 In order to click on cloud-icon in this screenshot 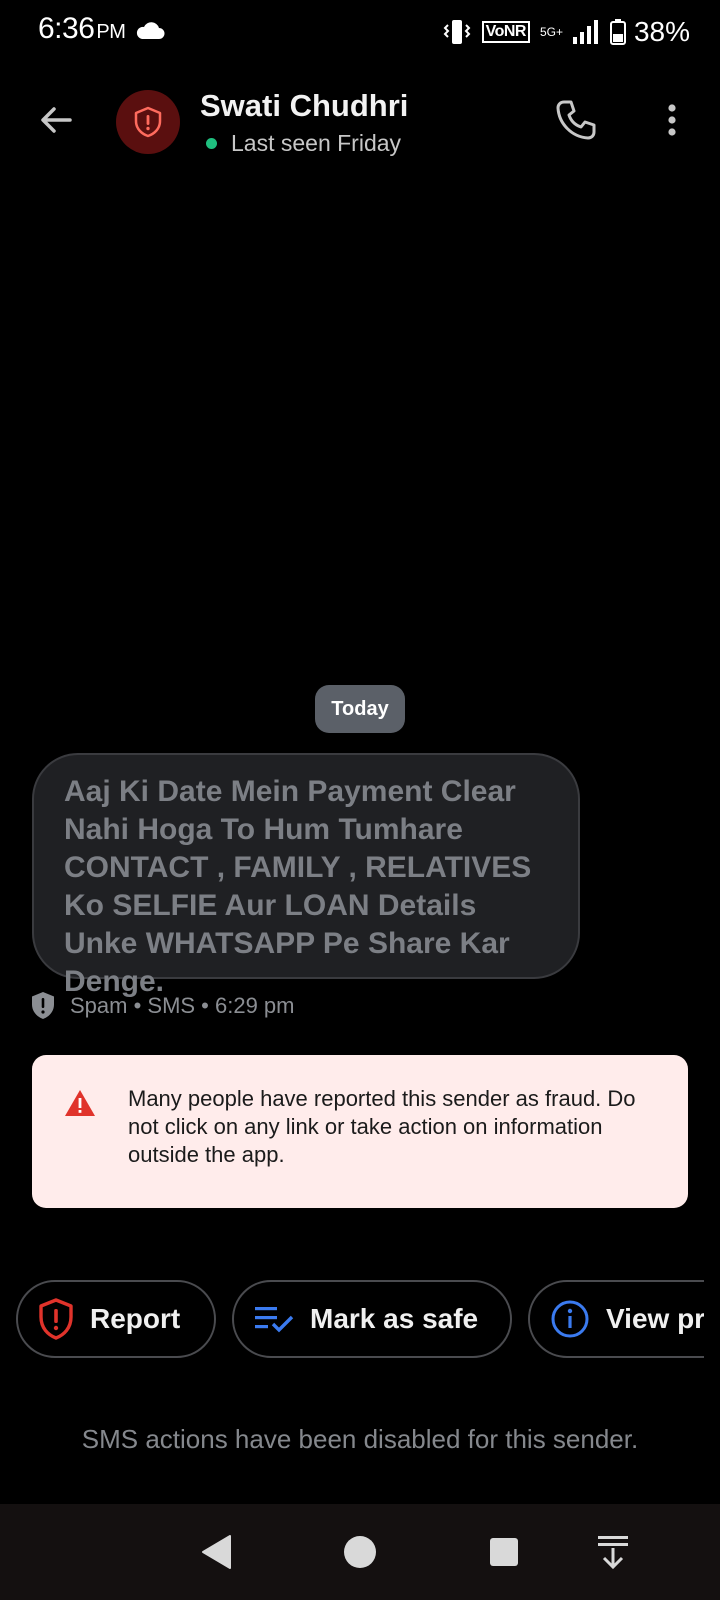, I will do `click(150, 30)`.